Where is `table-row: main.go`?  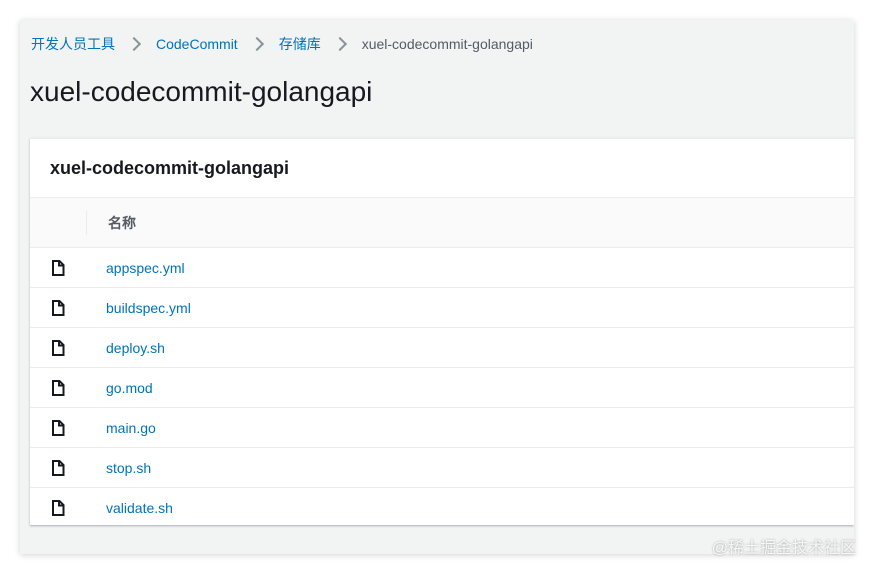 table-row: main.go is located at coordinates (442, 428).